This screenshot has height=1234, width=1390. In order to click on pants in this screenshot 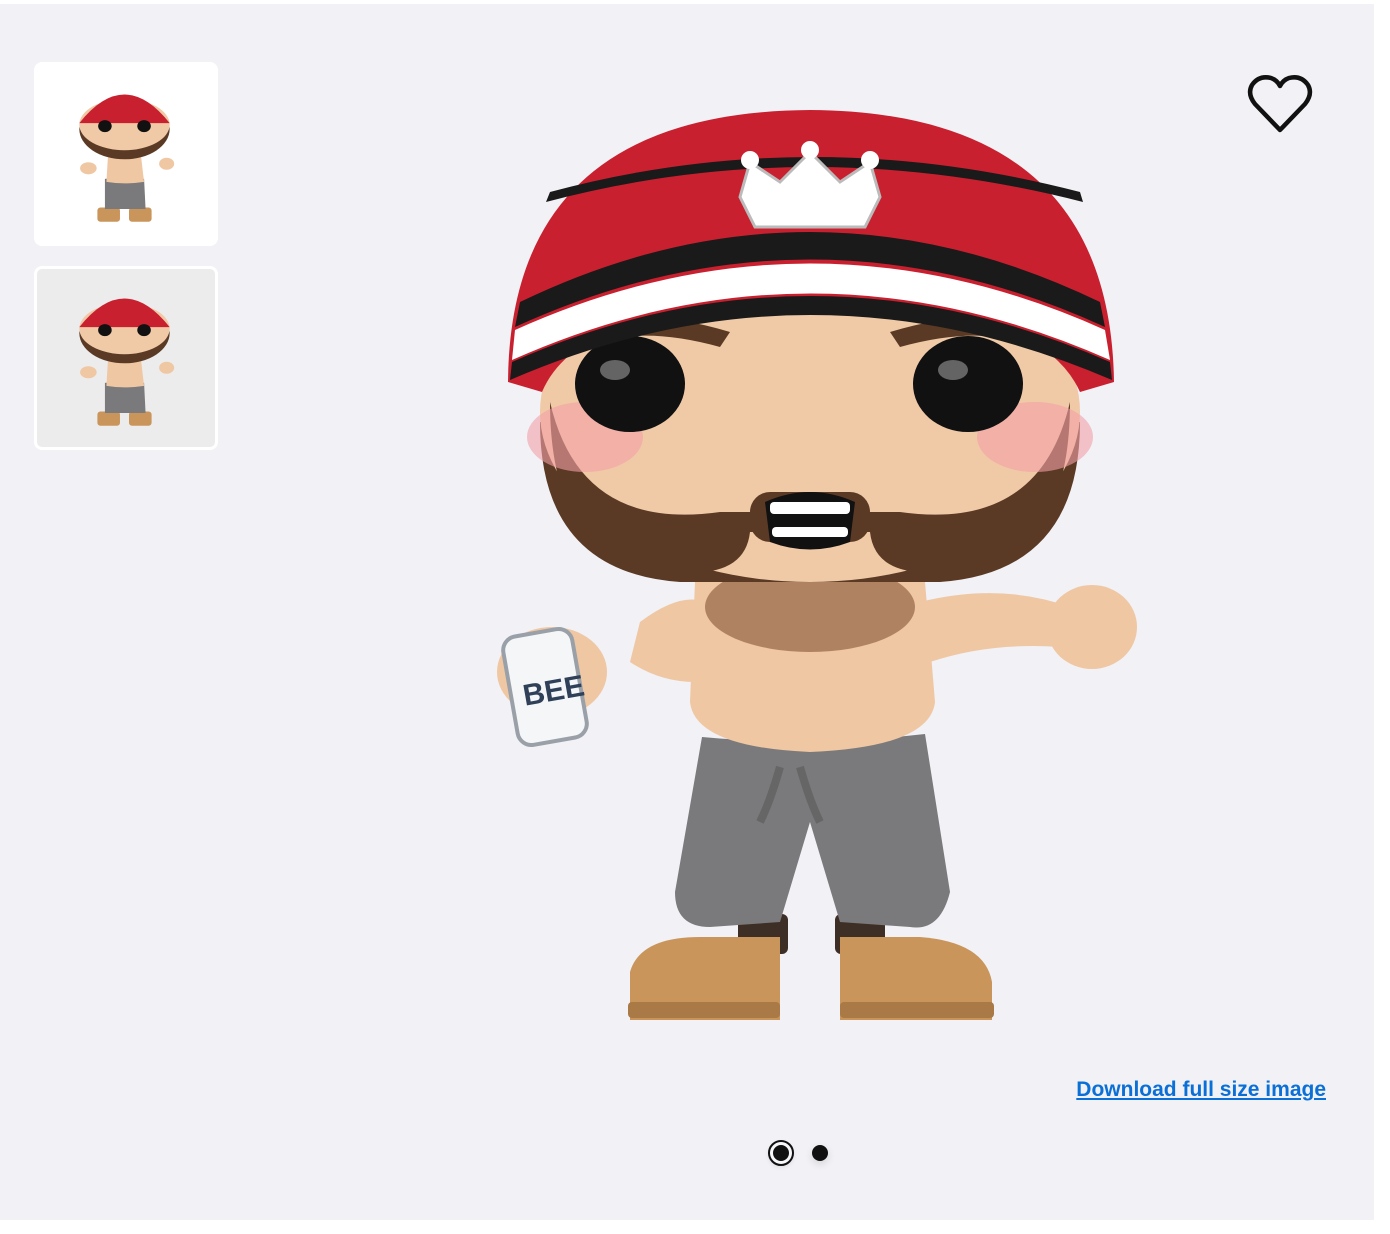, I will do `click(812, 831)`.